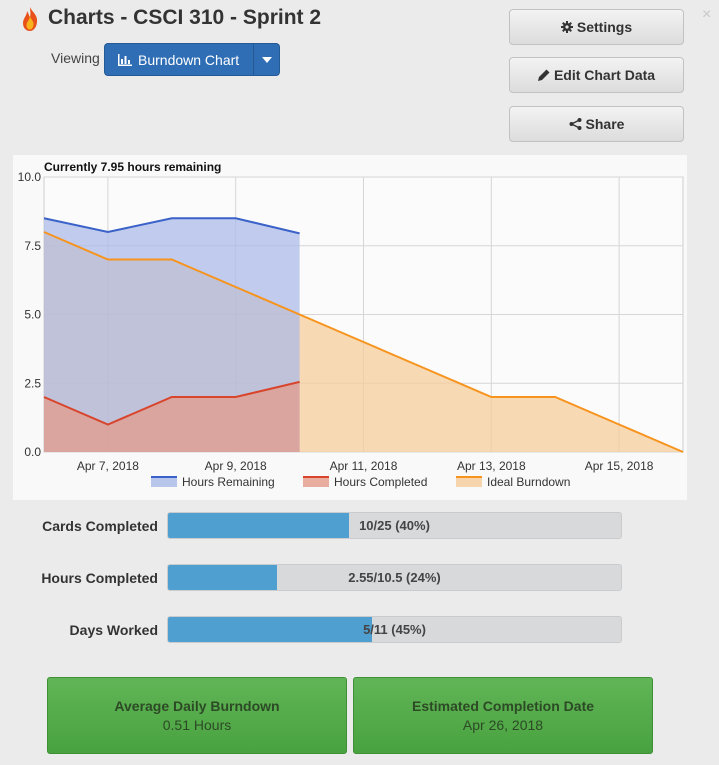 This screenshot has width=719, height=765. Describe the element at coordinates (503, 725) in the screenshot. I see `estimated-completion-value: Apr 26, 2018` at that location.